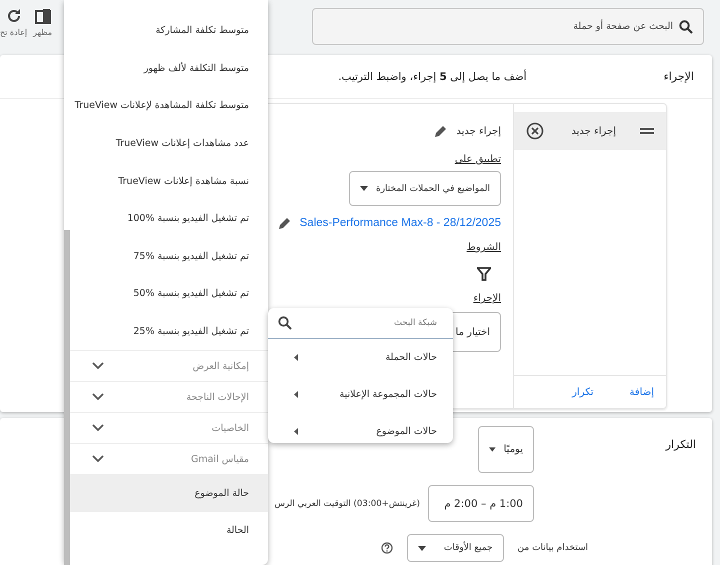 The image size is (720, 565). What do you see at coordinates (169, 69) in the screenshot?
I see `menu-item: متوسط التكلفة لألف ظهور` at bounding box center [169, 69].